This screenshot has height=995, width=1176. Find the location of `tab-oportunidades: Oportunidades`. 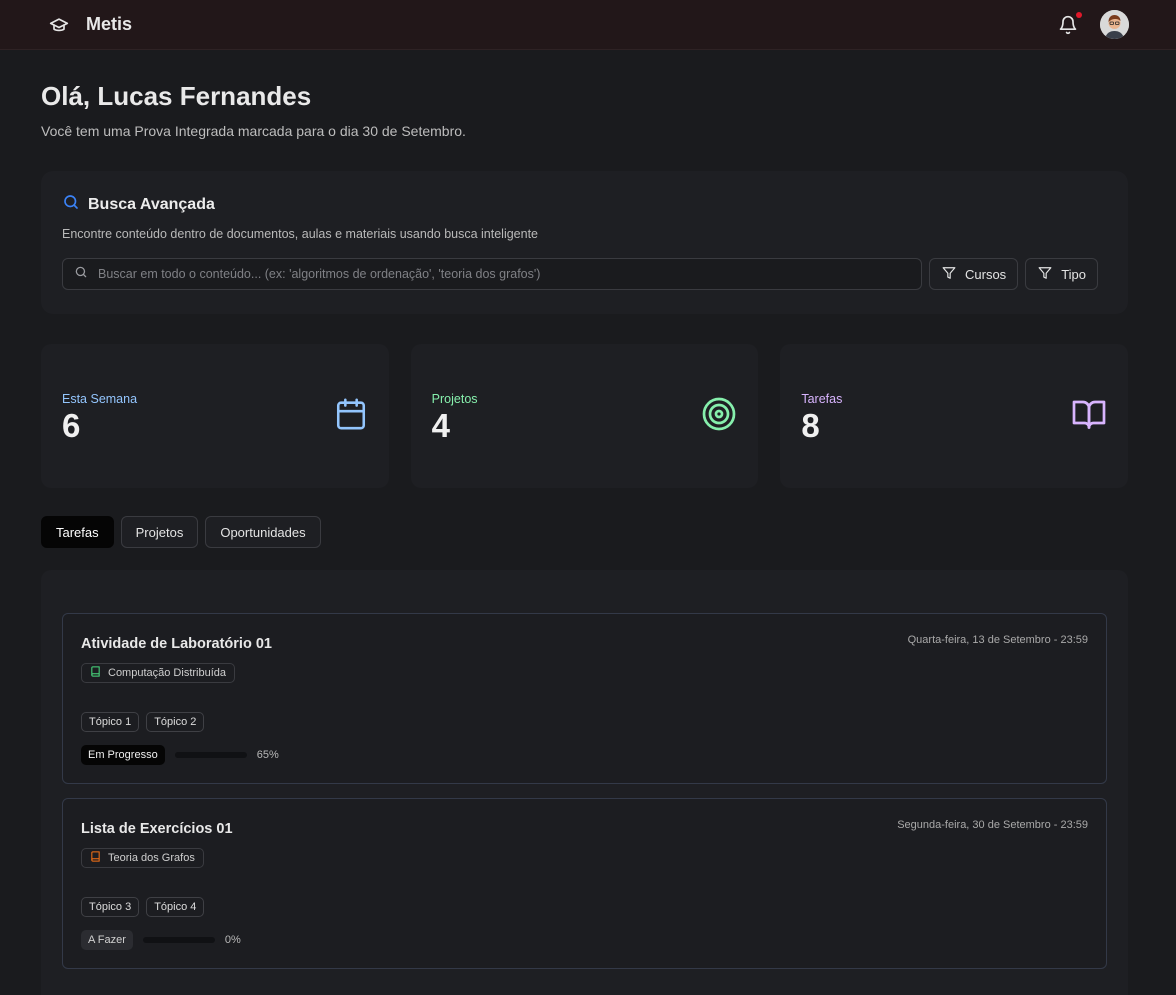

tab-oportunidades: Oportunidades is located at coordinates (263, 532).